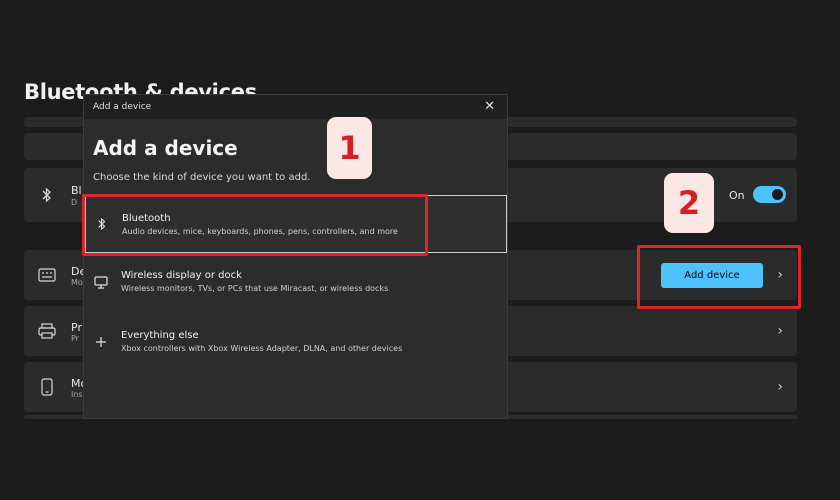 The width and height of the screenshot is (840, 500). Describe the element at coordinates (47, 275) in the screenshot. I see `keyboard-icon` at that location.